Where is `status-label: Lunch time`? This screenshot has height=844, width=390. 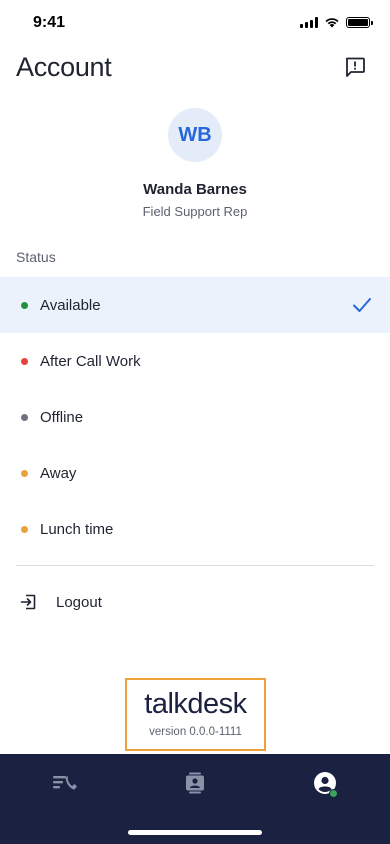
status-label: Lunch time is located at coordinates (77, 529).